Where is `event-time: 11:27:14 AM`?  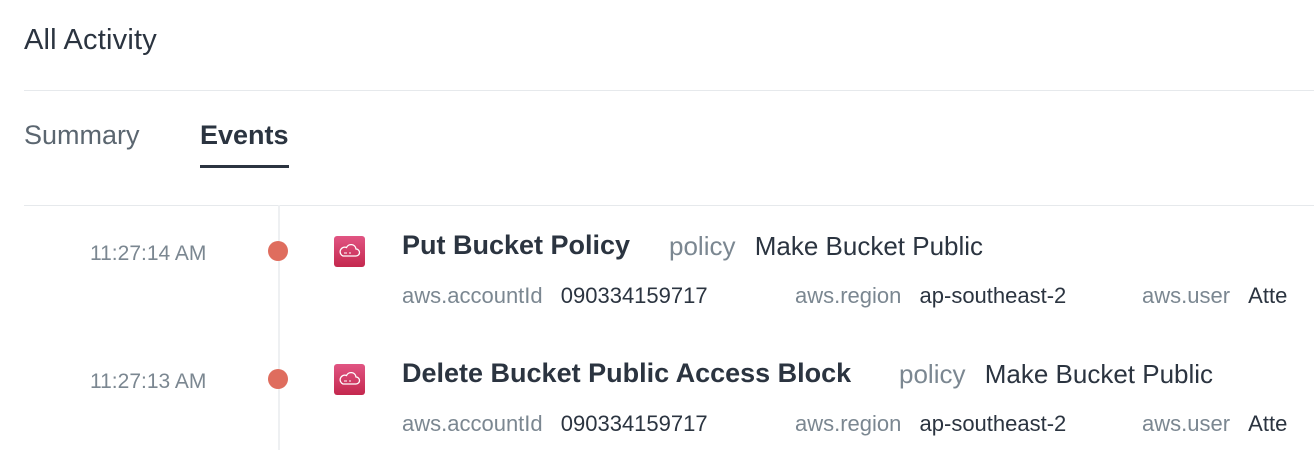 event-time: 11:27:14 AM is located at coordinates (148, 253).